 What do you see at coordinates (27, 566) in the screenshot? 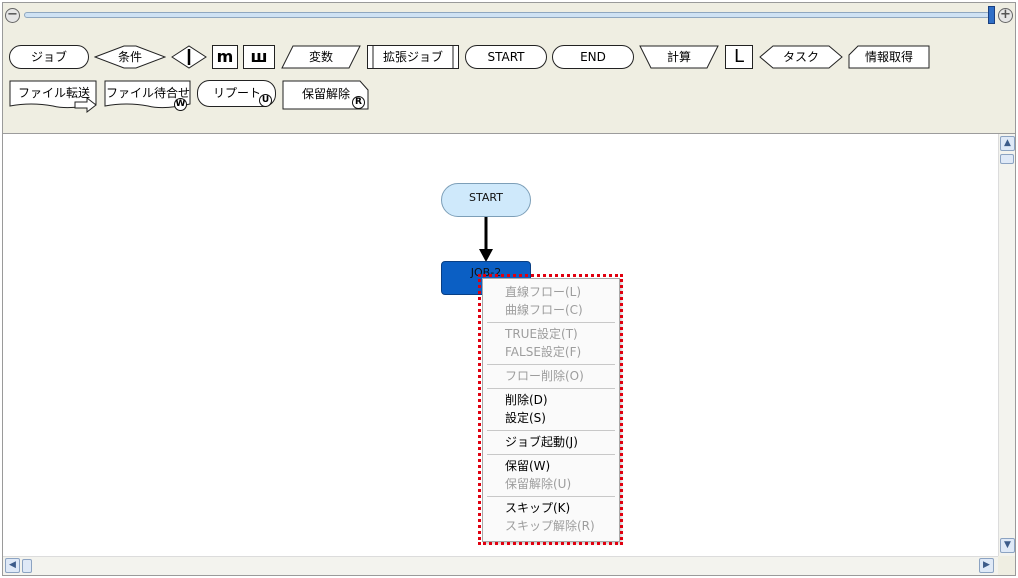
I see `horizontal-scroll-thumb` at bounding box center [27, 566].